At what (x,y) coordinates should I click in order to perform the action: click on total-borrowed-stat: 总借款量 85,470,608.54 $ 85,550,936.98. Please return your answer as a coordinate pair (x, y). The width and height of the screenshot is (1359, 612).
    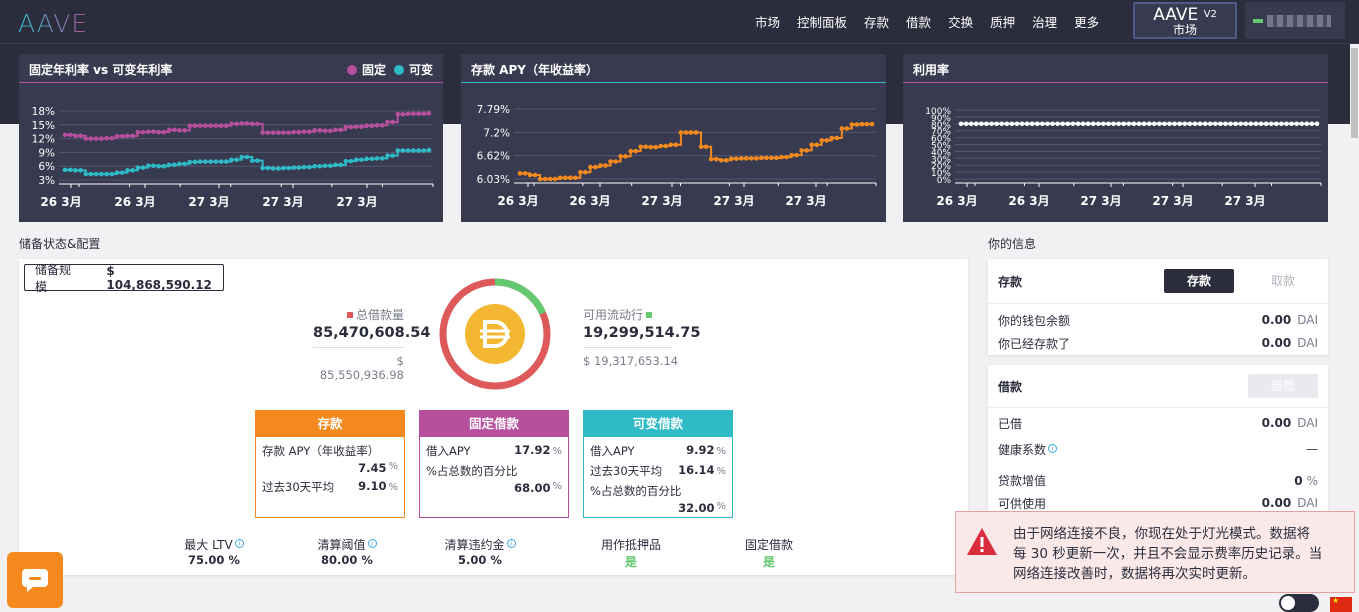
    Looking at the image, I should click on (371, 344).